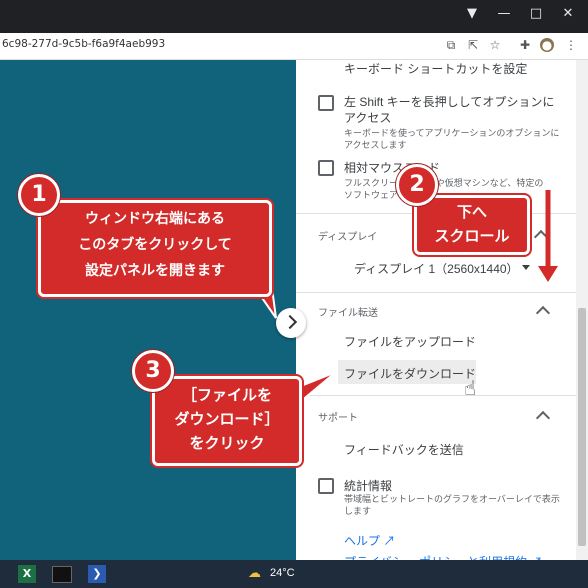  What do you see at coordinates (155, 245) in the screenshot?
I see `callout-1-line: このタブをクリックして` at bounding box center [155, 245].